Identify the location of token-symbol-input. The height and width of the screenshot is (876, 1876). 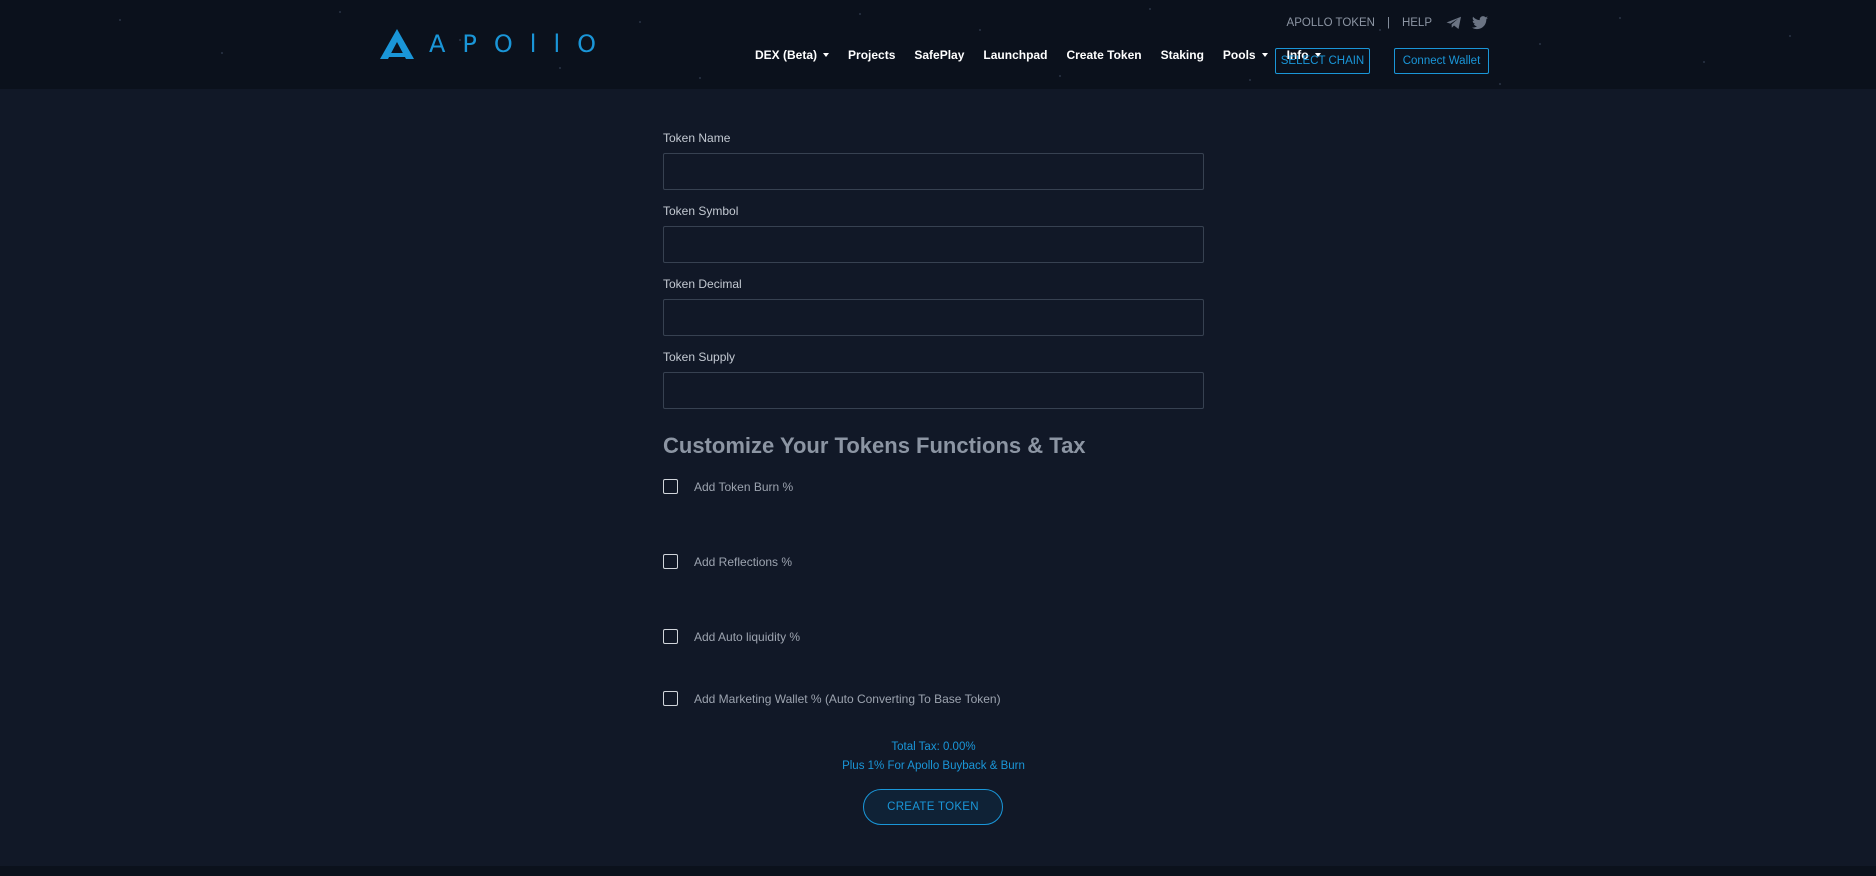
(933, 244).